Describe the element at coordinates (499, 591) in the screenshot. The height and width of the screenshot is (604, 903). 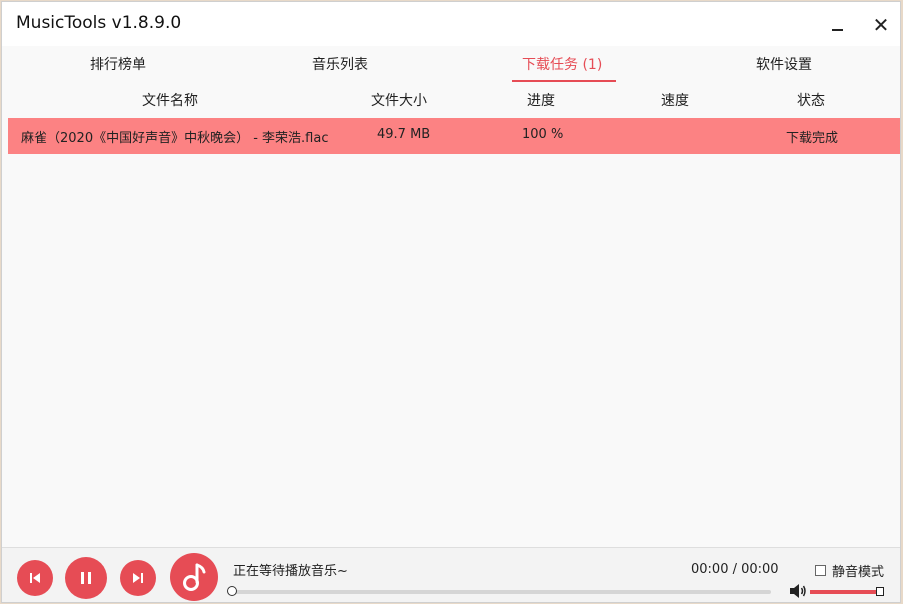
I see `playback-progress-slider` at that location.